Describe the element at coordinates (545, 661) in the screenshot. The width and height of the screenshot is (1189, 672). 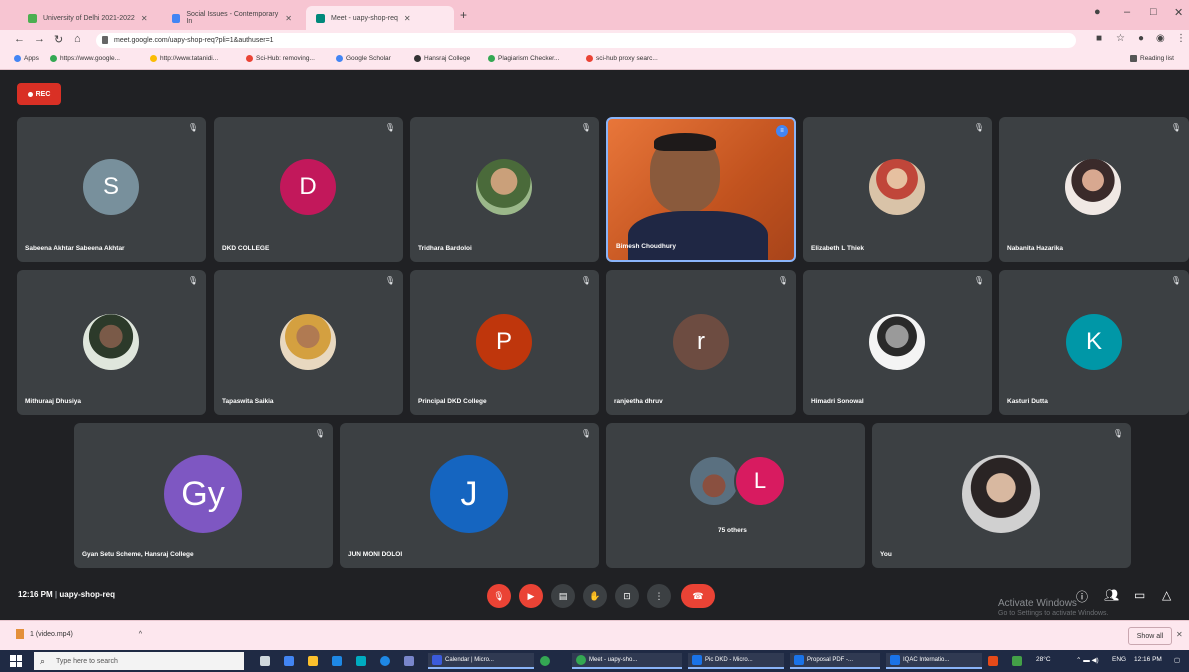
I see `chrome-icon` at that location.